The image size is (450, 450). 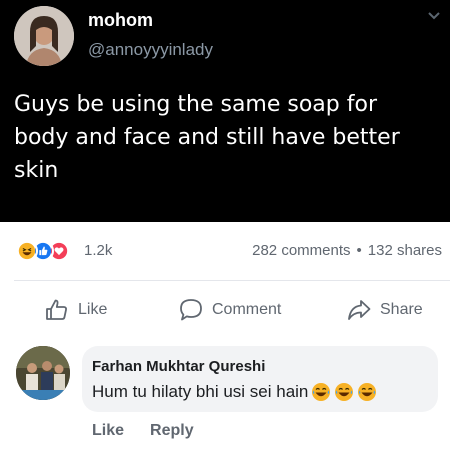 I want to click on comment-like-button: Like, so click(x=108, y=431).